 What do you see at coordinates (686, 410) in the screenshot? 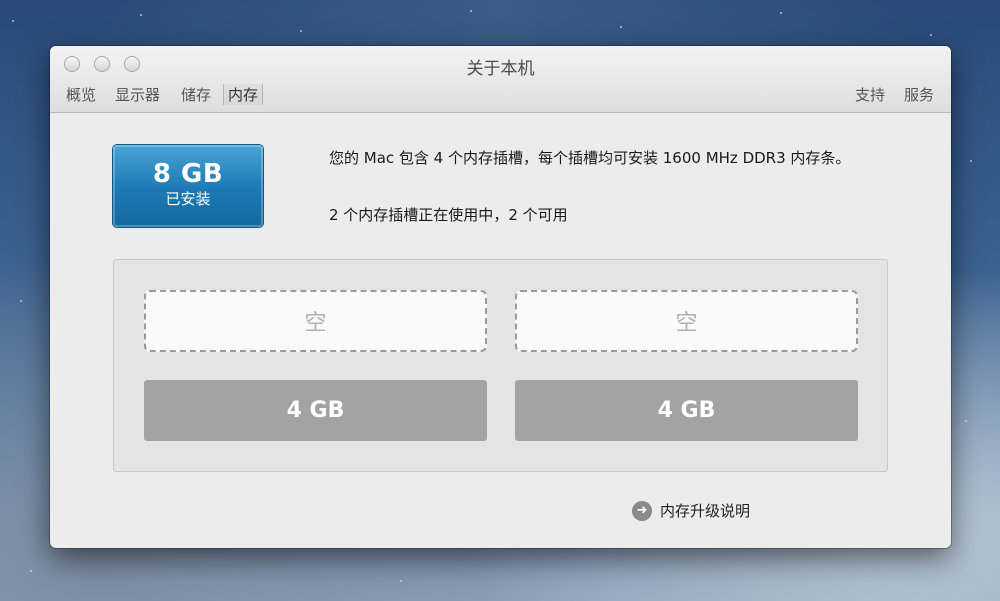
I see `memory-slot-4: 4 GB` at bounding box center [686, 410].